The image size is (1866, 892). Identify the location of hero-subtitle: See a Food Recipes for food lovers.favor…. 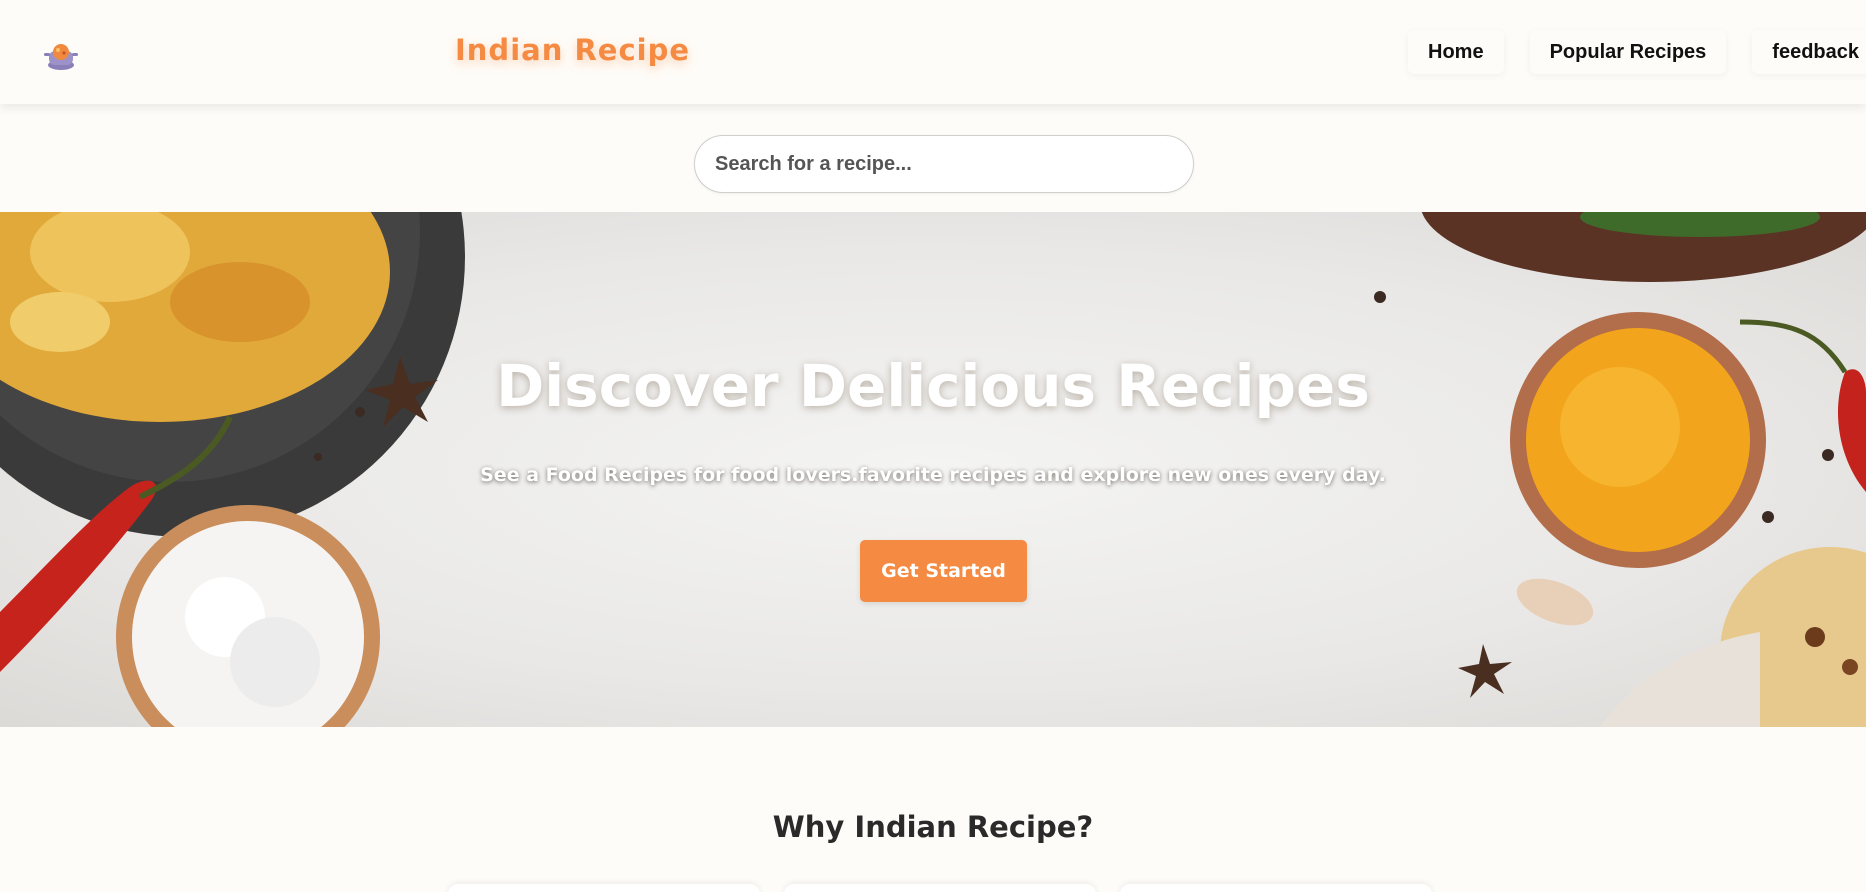
(933, 475).